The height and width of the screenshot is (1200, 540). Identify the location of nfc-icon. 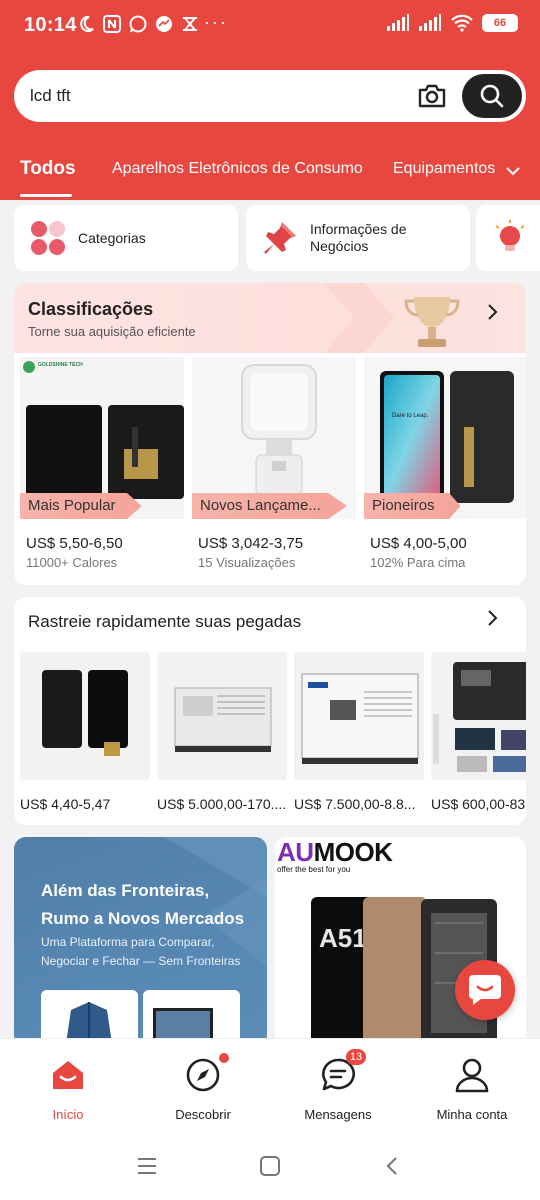
(112, 24).